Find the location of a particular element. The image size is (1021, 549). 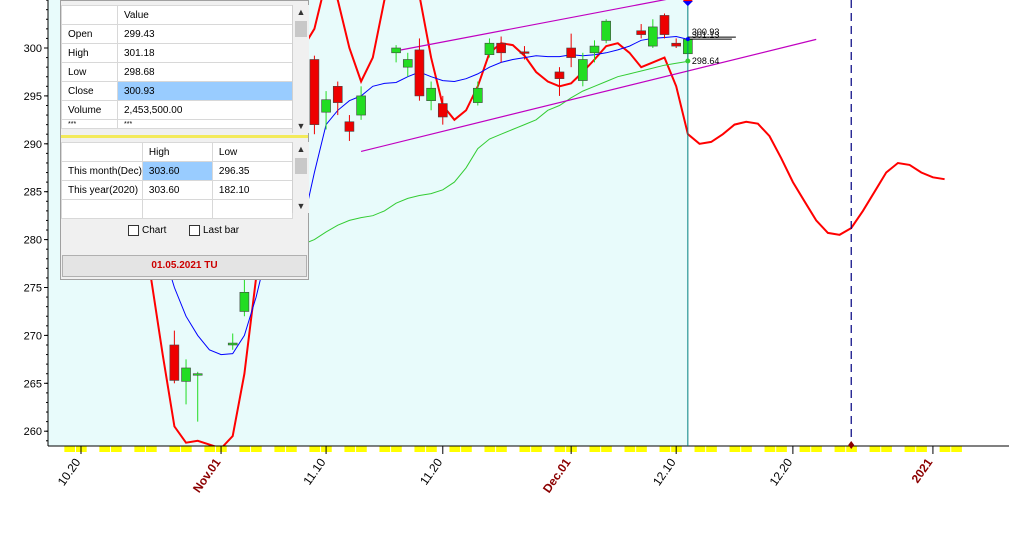

empty-row is located at coordinates (177, 209).